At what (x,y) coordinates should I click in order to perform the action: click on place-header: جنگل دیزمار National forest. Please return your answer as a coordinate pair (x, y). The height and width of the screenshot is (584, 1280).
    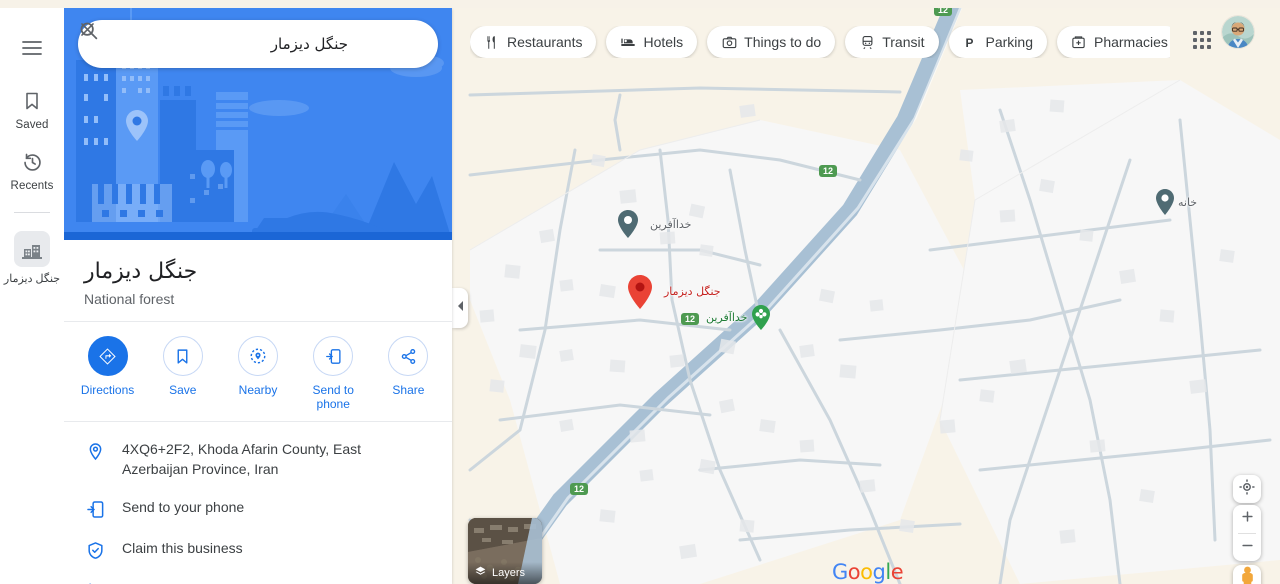
    Looking at the image, I should click on (258, 281).